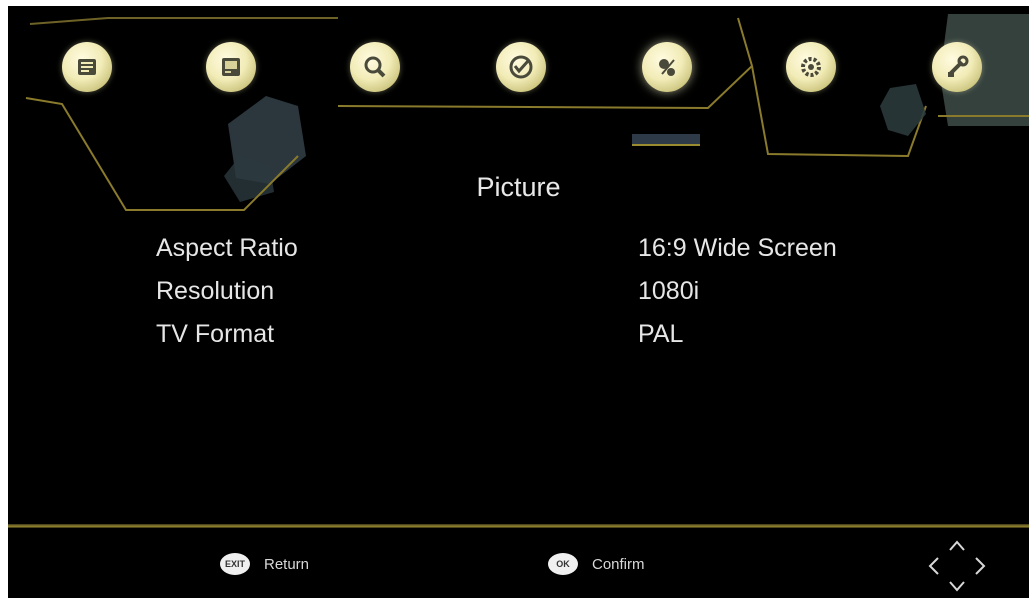 The height and width of the screenshot is (604, 1035). I want to click on tv-list-icon, so click(87, 67).